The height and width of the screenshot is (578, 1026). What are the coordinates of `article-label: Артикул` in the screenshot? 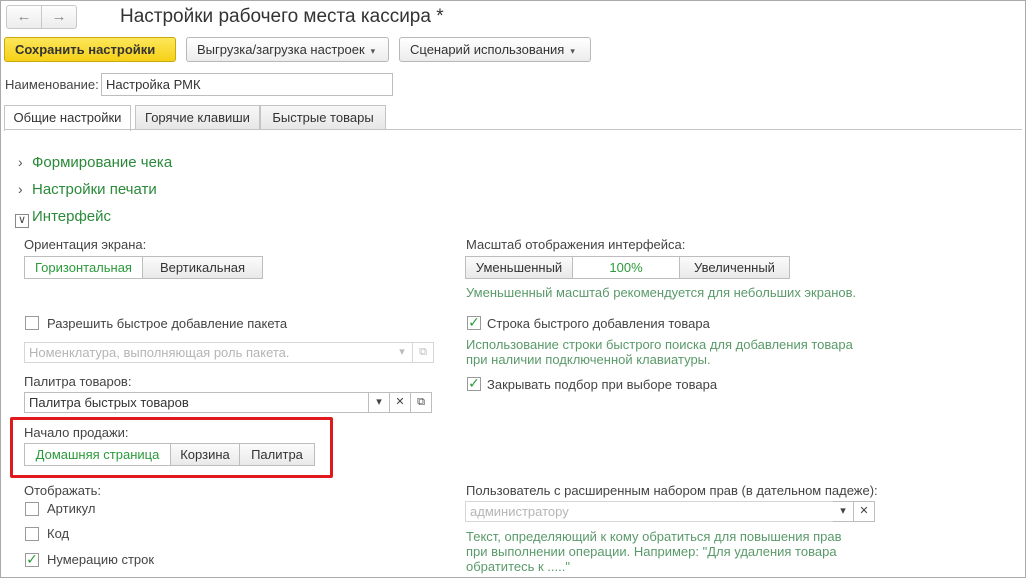 It's located at (71, 508).